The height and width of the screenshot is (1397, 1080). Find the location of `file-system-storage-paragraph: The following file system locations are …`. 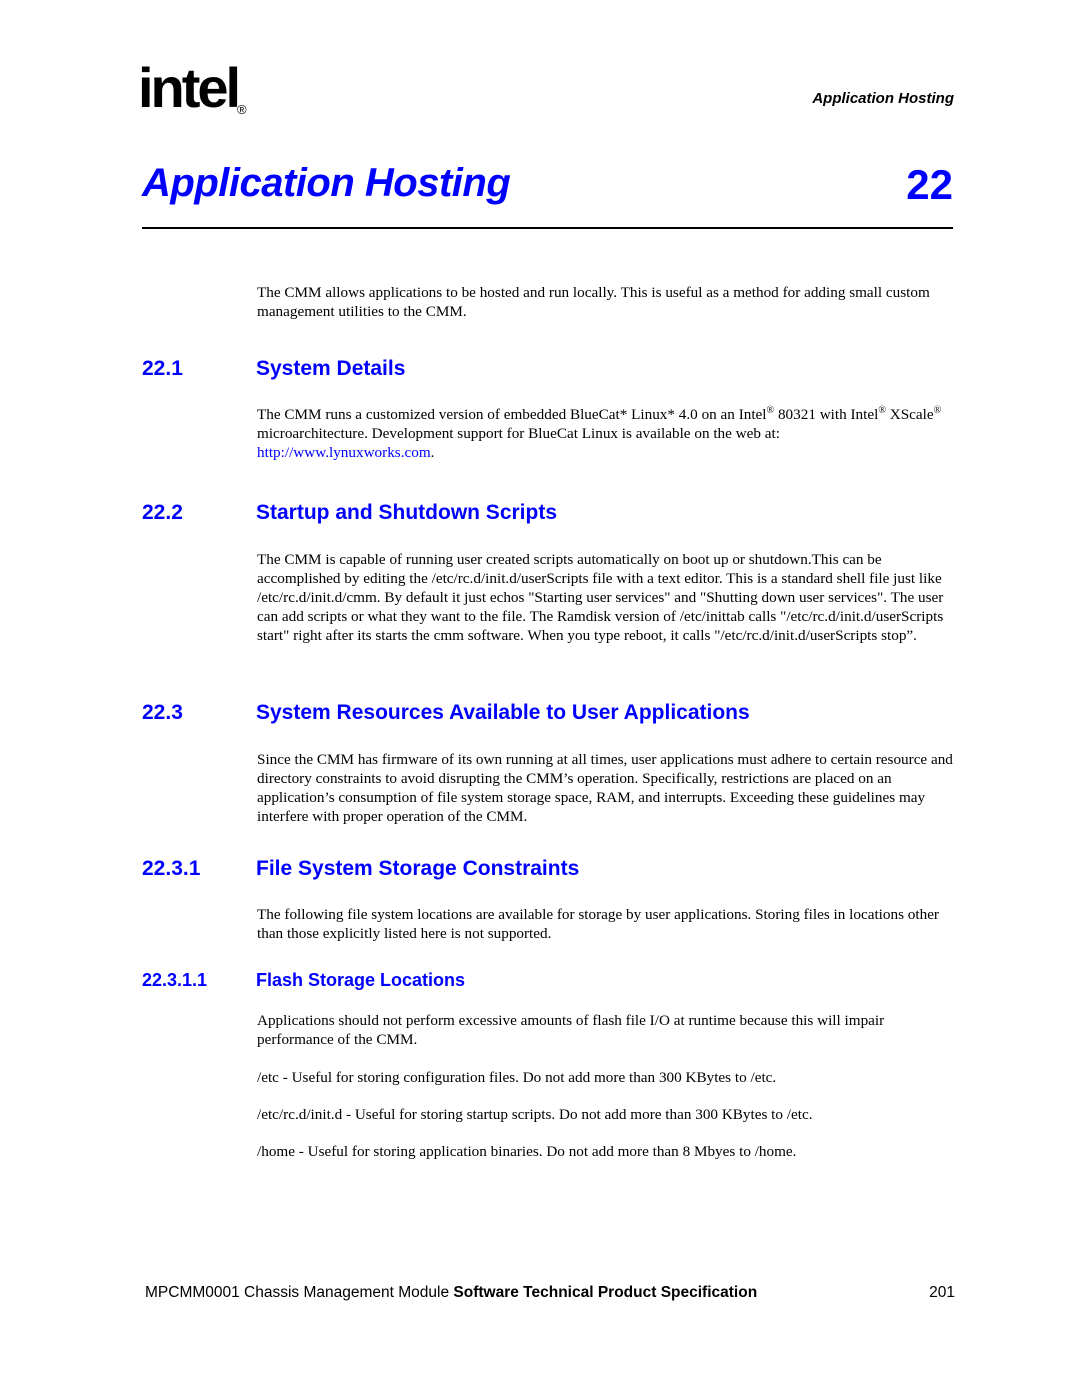

file-system-storage-paragraph: The following file system locations are … is located at coordinates (598, 924).